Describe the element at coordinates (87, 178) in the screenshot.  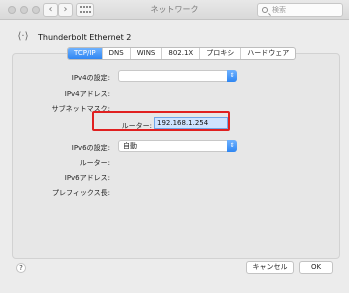
I see `ipv6-address-label: IPv6アドレス:` at that location.